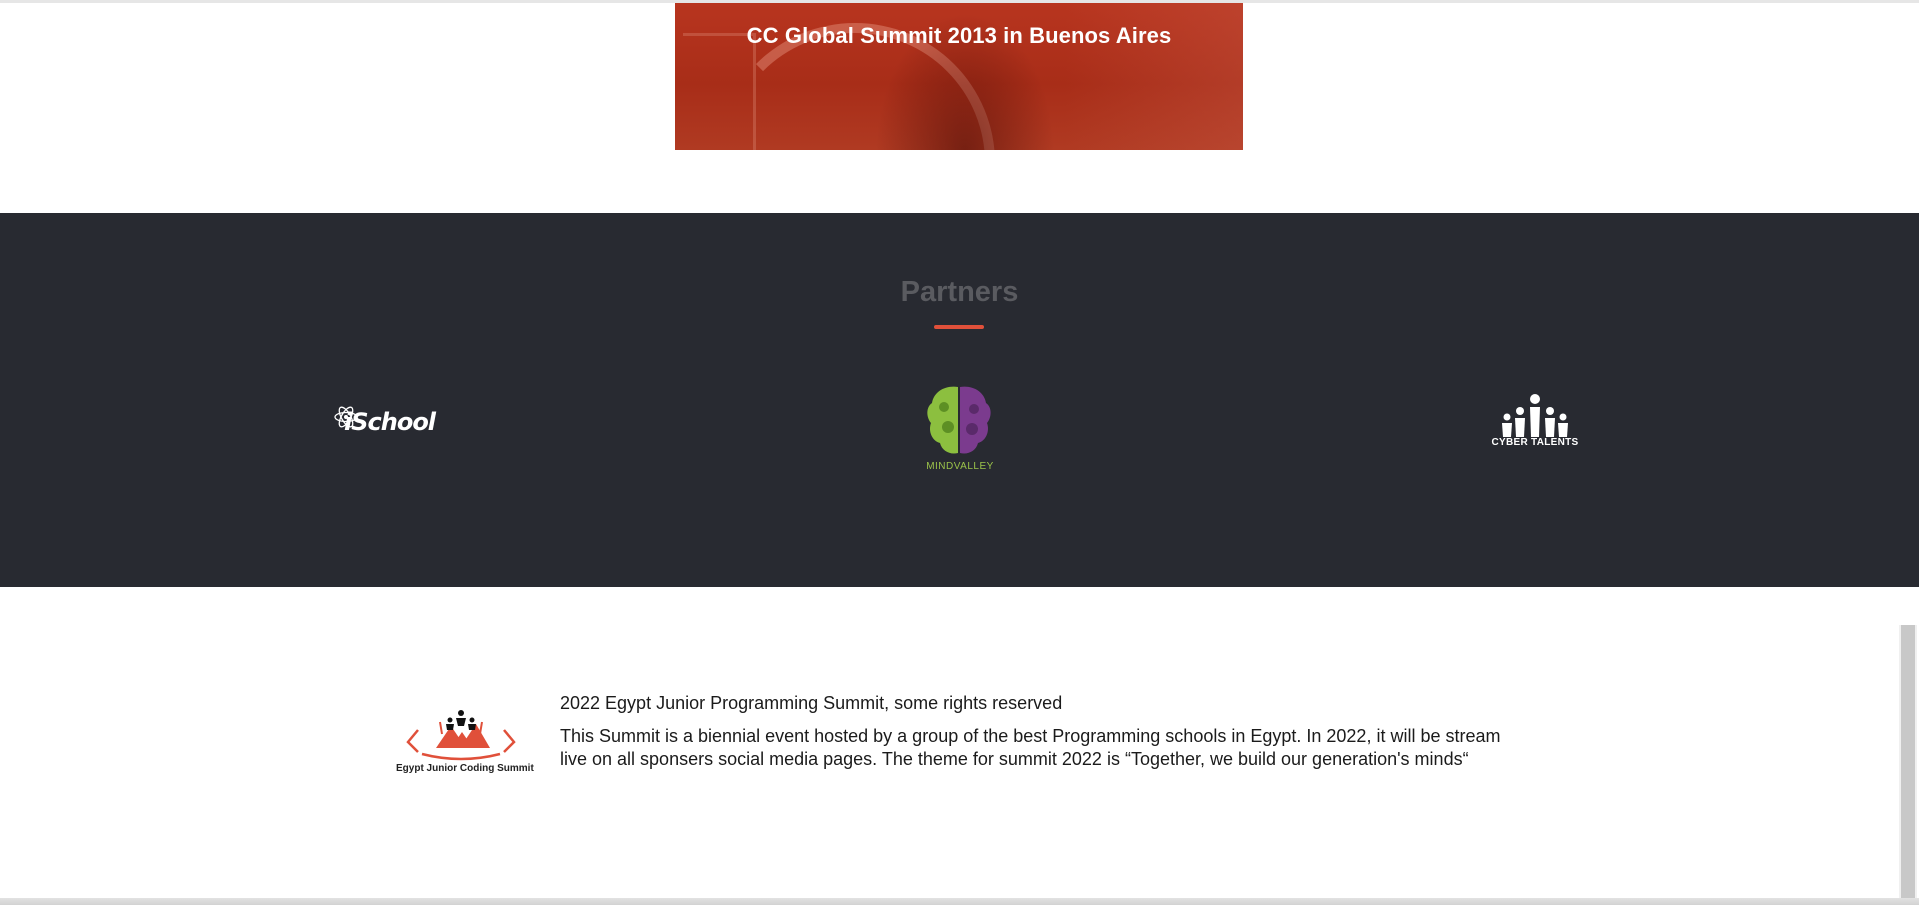  Describe the element at coordinates (1908, 762) in the screenshot. I see `page-scrollbar-thumb` at that location.